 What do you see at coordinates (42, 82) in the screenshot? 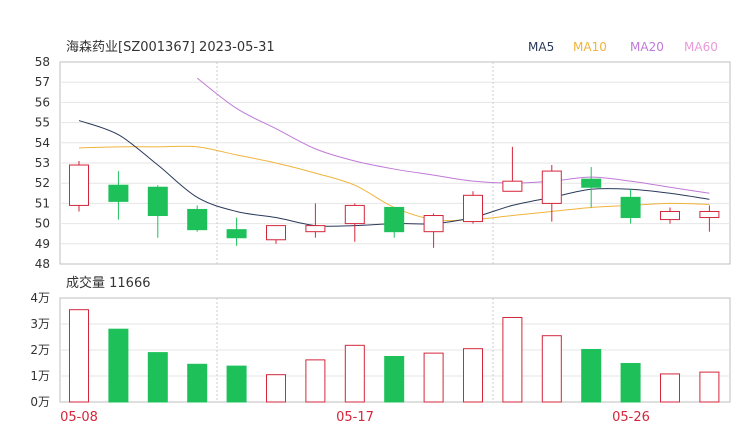
I see `price-tick-label: 57` at bounding box center [42, 82].